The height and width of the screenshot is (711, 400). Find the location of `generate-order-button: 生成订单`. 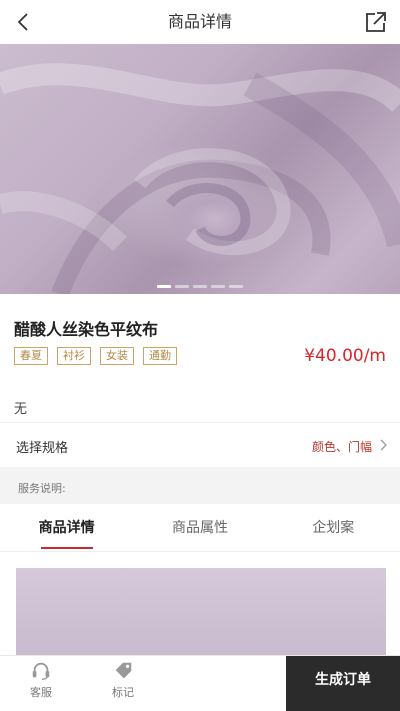

generate-order-button: 生成订单 is located at coordinates (343, 683).